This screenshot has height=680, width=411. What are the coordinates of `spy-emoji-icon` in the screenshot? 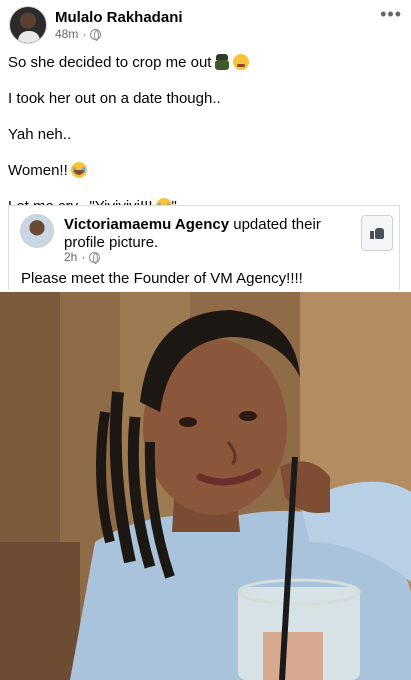 It's located at (222, 62).